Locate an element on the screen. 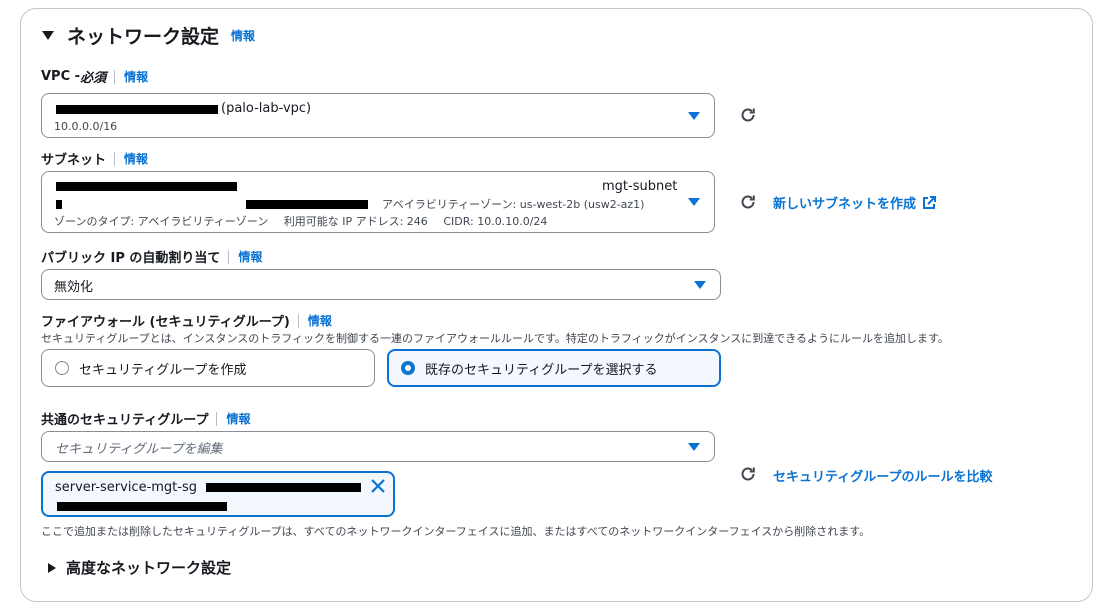 The height and width of the screenshot is (616, 1107). security-group-multiselect: セキュリティグループを編集 is located at coordinates (378, 446).